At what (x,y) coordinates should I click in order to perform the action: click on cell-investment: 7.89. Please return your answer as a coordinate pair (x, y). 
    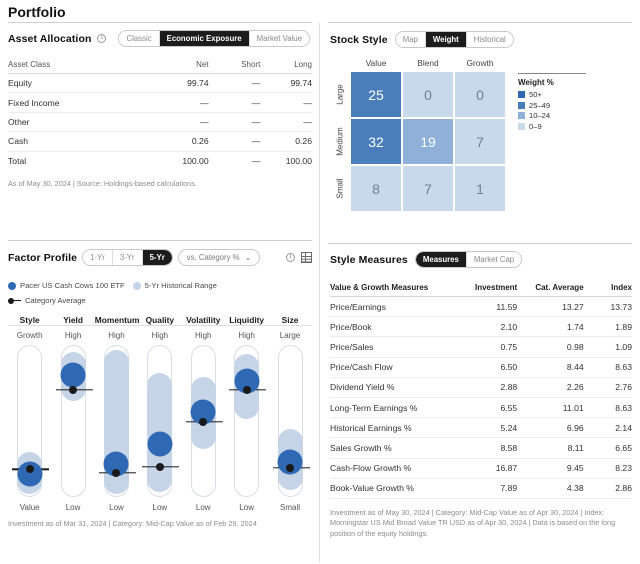
    Looking at the image, I should click on (487, 488).